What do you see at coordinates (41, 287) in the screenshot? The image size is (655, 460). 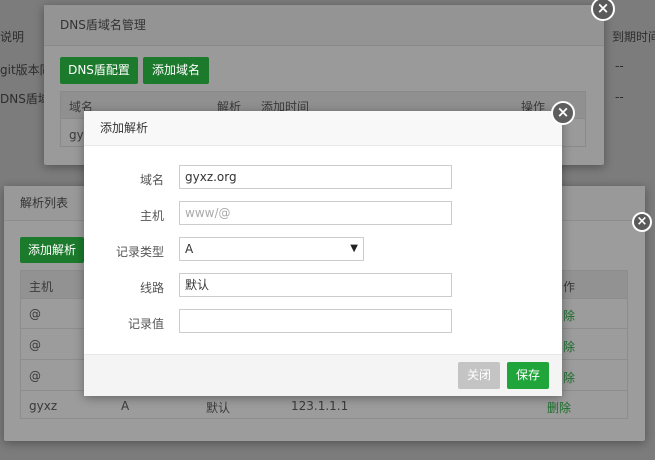 I see `records-col-host: 主机` at bounding box center [41, 287].